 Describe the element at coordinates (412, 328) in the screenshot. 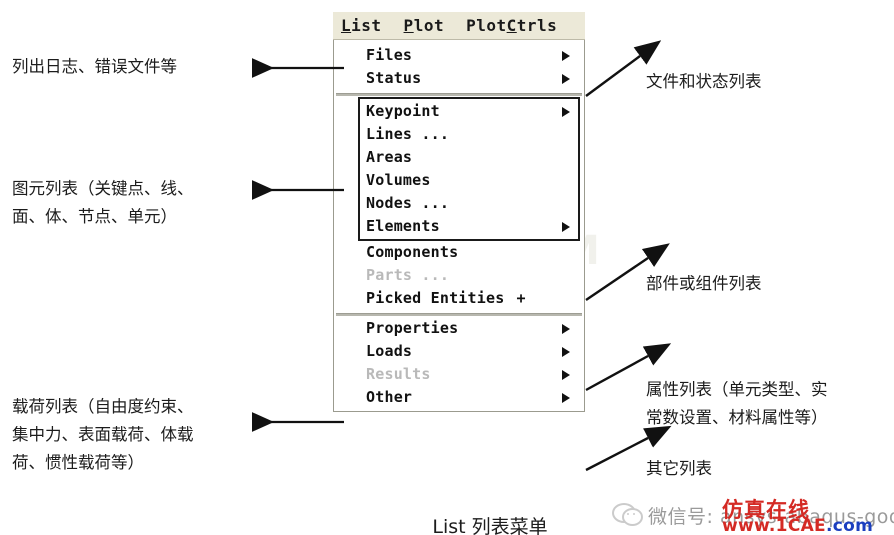

I see `menu-item-properties-label: Properties` at that location.